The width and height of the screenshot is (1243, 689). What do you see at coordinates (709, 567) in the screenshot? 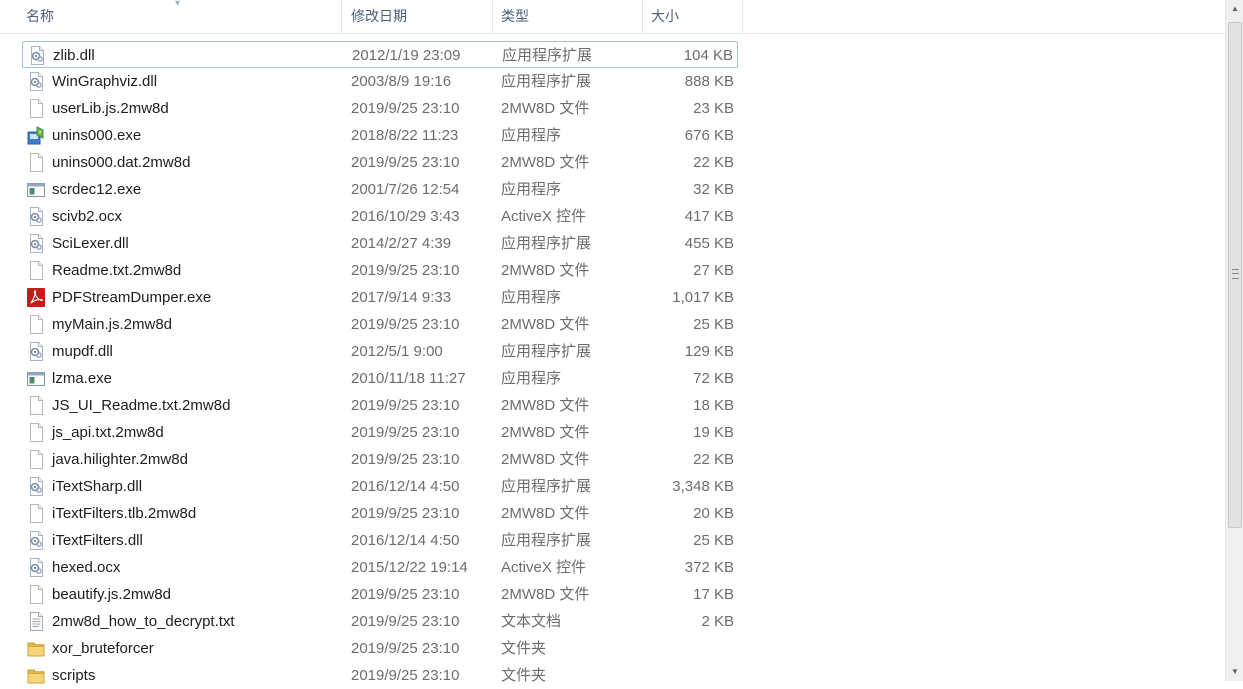
I see `file-size: 372 KB` at bounding box center [709, 567].